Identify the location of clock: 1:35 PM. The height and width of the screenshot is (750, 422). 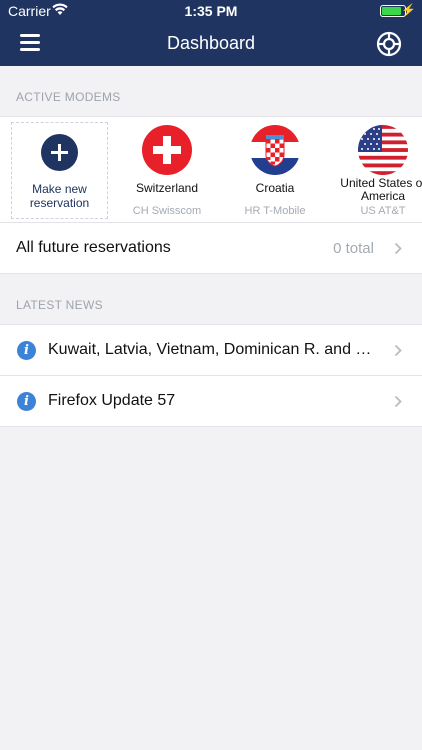
(211, 11).